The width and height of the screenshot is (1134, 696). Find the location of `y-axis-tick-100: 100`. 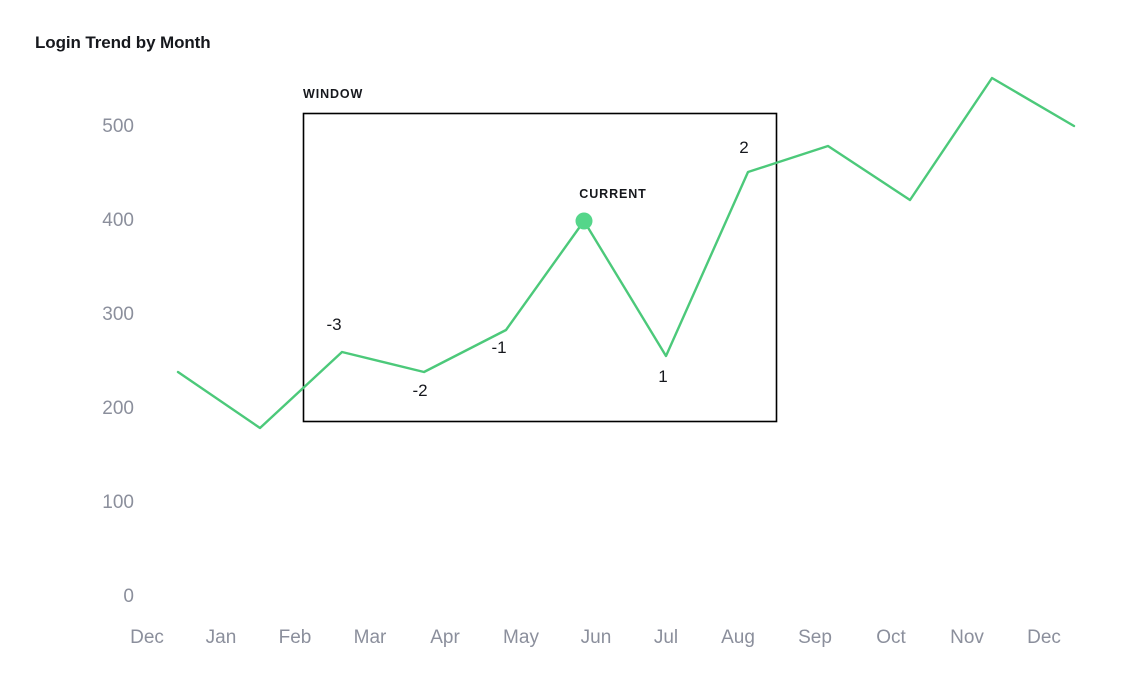

y-axis-tick-100: 100 is located at coordinates (118, 502).